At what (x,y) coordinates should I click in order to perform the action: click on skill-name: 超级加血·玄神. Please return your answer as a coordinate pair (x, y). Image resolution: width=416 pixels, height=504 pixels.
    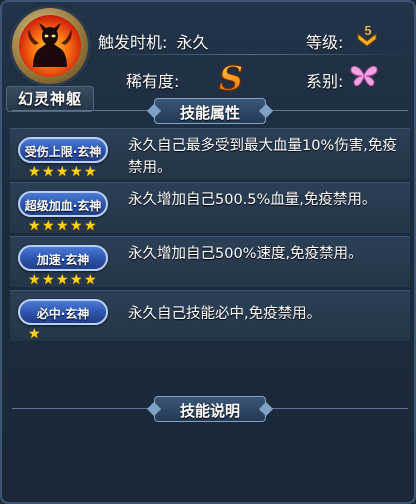
    Looking at the image, I should click on (63, 206).